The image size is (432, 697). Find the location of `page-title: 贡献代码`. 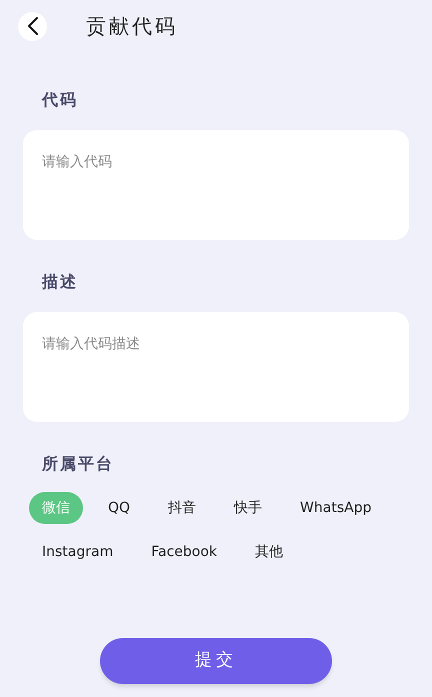

page-title: 贡献代码 is located at coordinates (132, 26).